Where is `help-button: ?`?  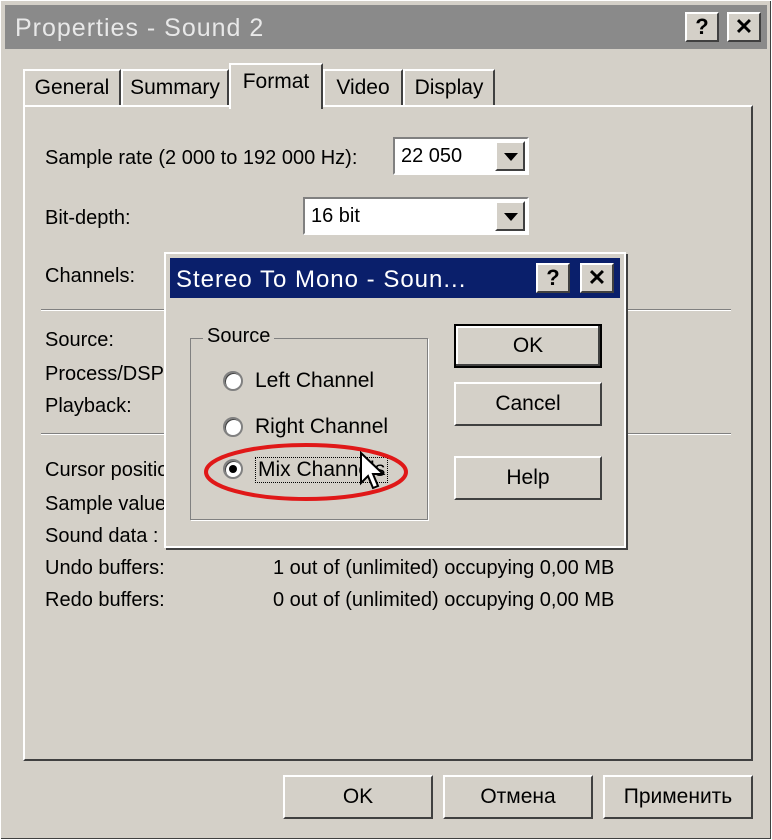
help-button: ? is located at coordinates (702, 27).